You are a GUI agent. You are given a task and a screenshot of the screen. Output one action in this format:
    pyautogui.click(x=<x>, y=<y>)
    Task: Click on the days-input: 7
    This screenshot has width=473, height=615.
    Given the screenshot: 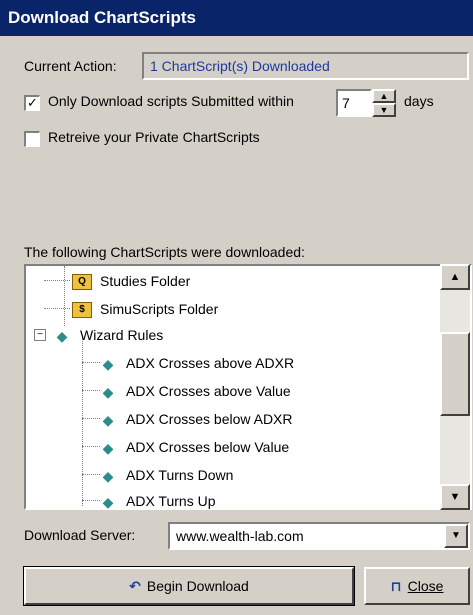 What is the action you would take?
    pyautogui.click(x=354, y=103)
    